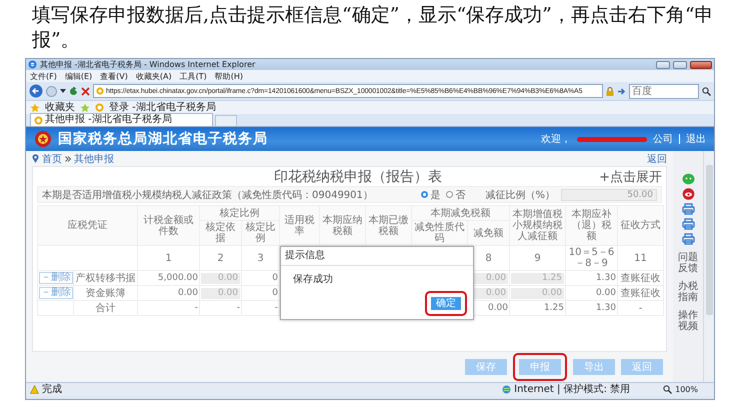  I want to click on column-number: 11, so click(640, 258).